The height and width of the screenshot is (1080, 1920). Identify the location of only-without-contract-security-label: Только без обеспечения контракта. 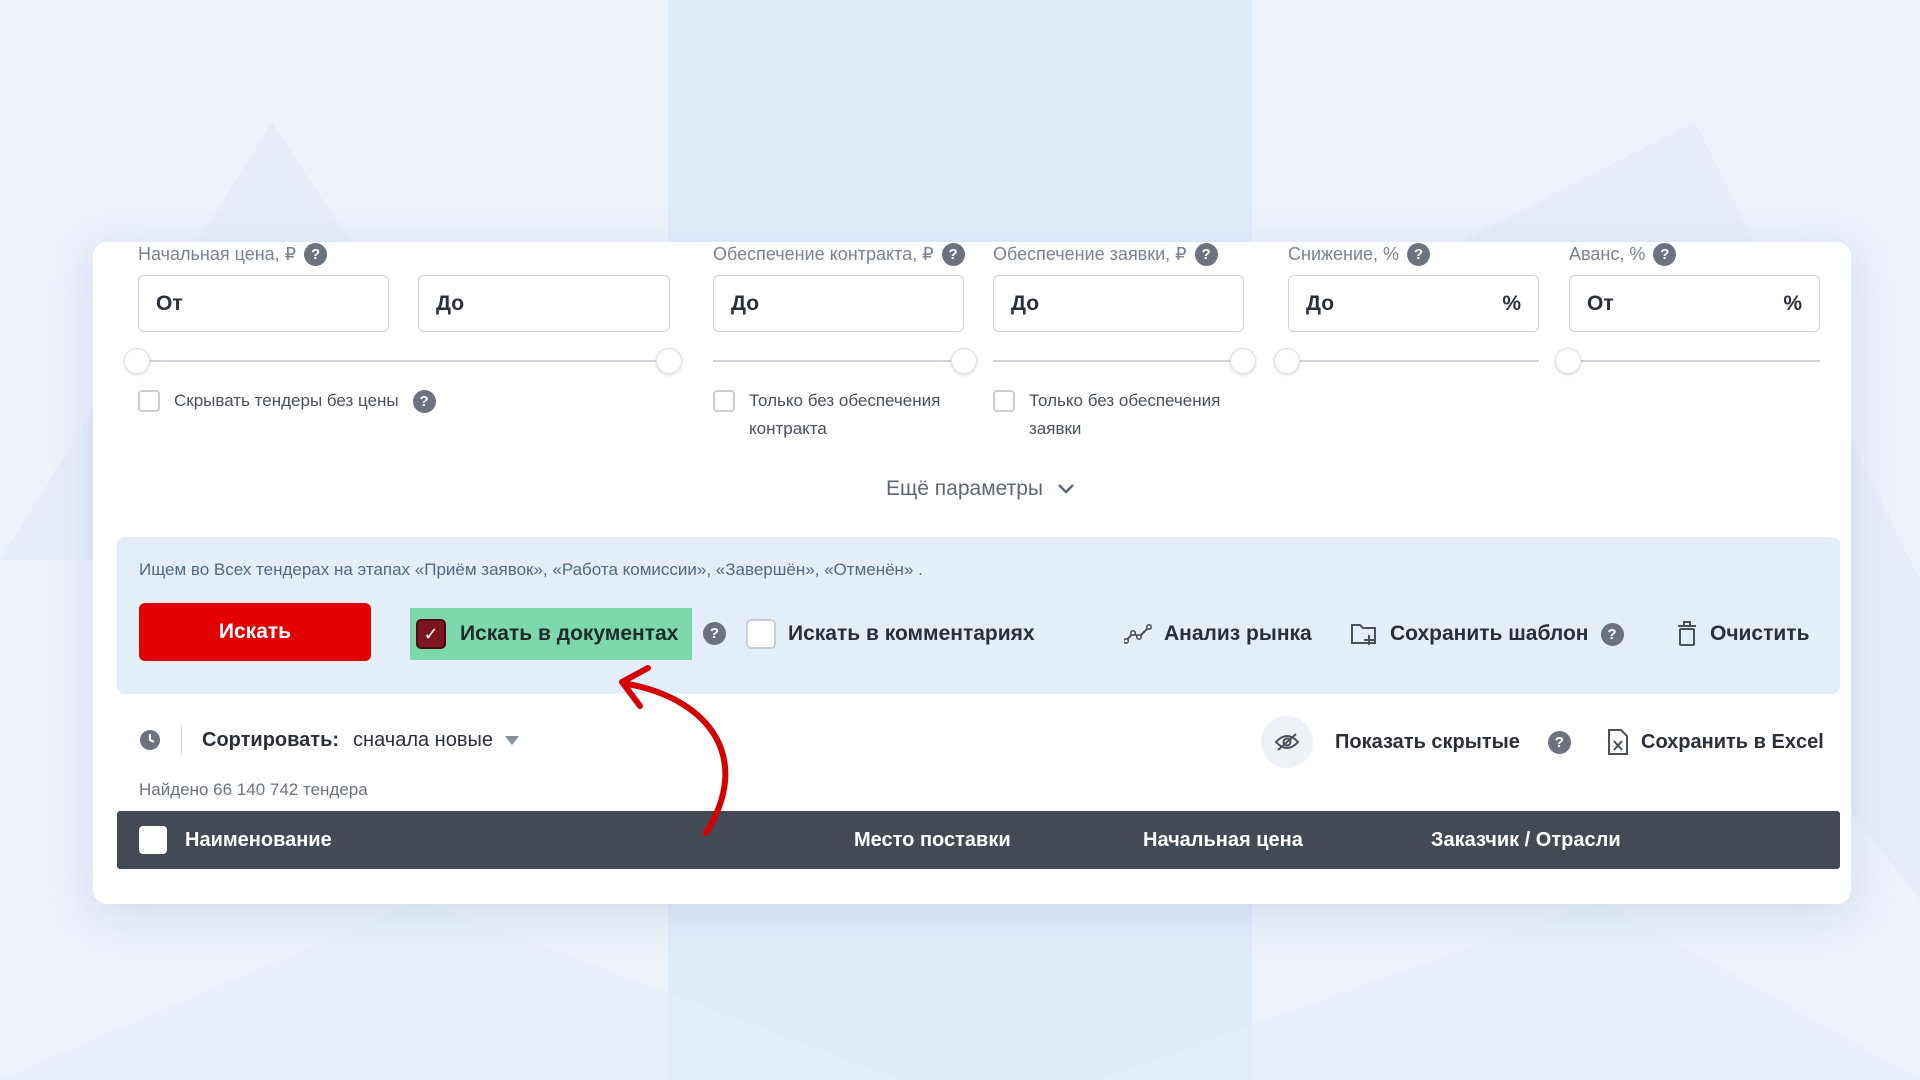
(845, 414).